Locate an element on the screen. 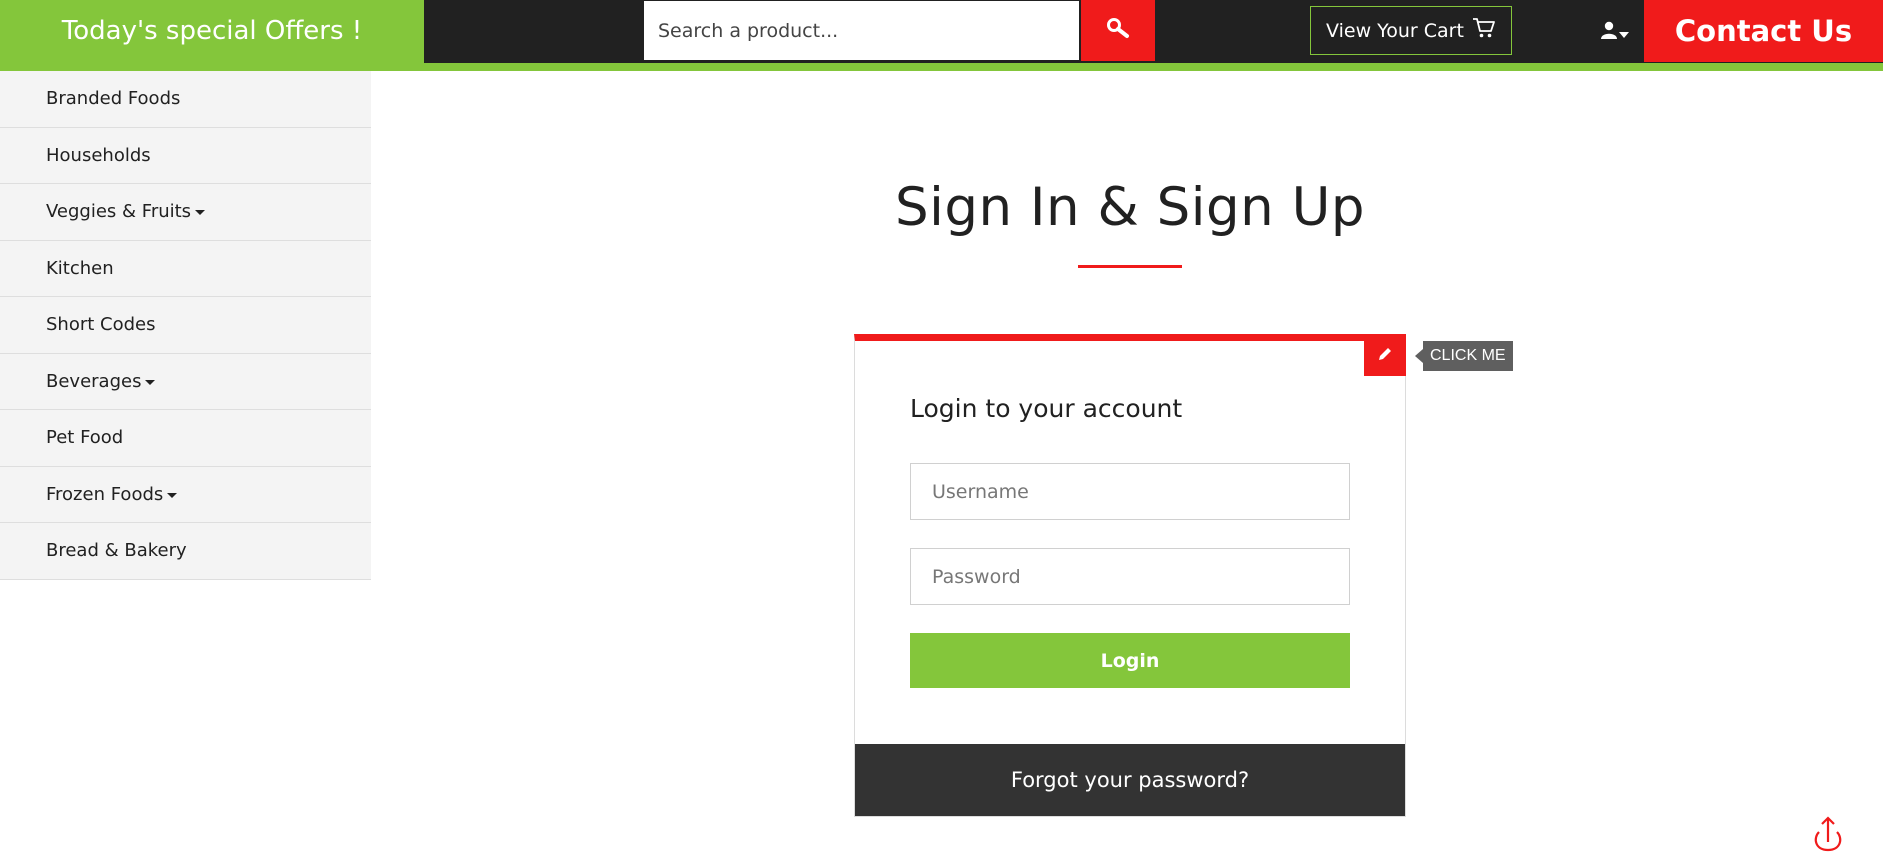 The height and width of the screenshot is (856, 1883). sidebar-item-kitchen: Kitchen is located at coordinates (185, 269).